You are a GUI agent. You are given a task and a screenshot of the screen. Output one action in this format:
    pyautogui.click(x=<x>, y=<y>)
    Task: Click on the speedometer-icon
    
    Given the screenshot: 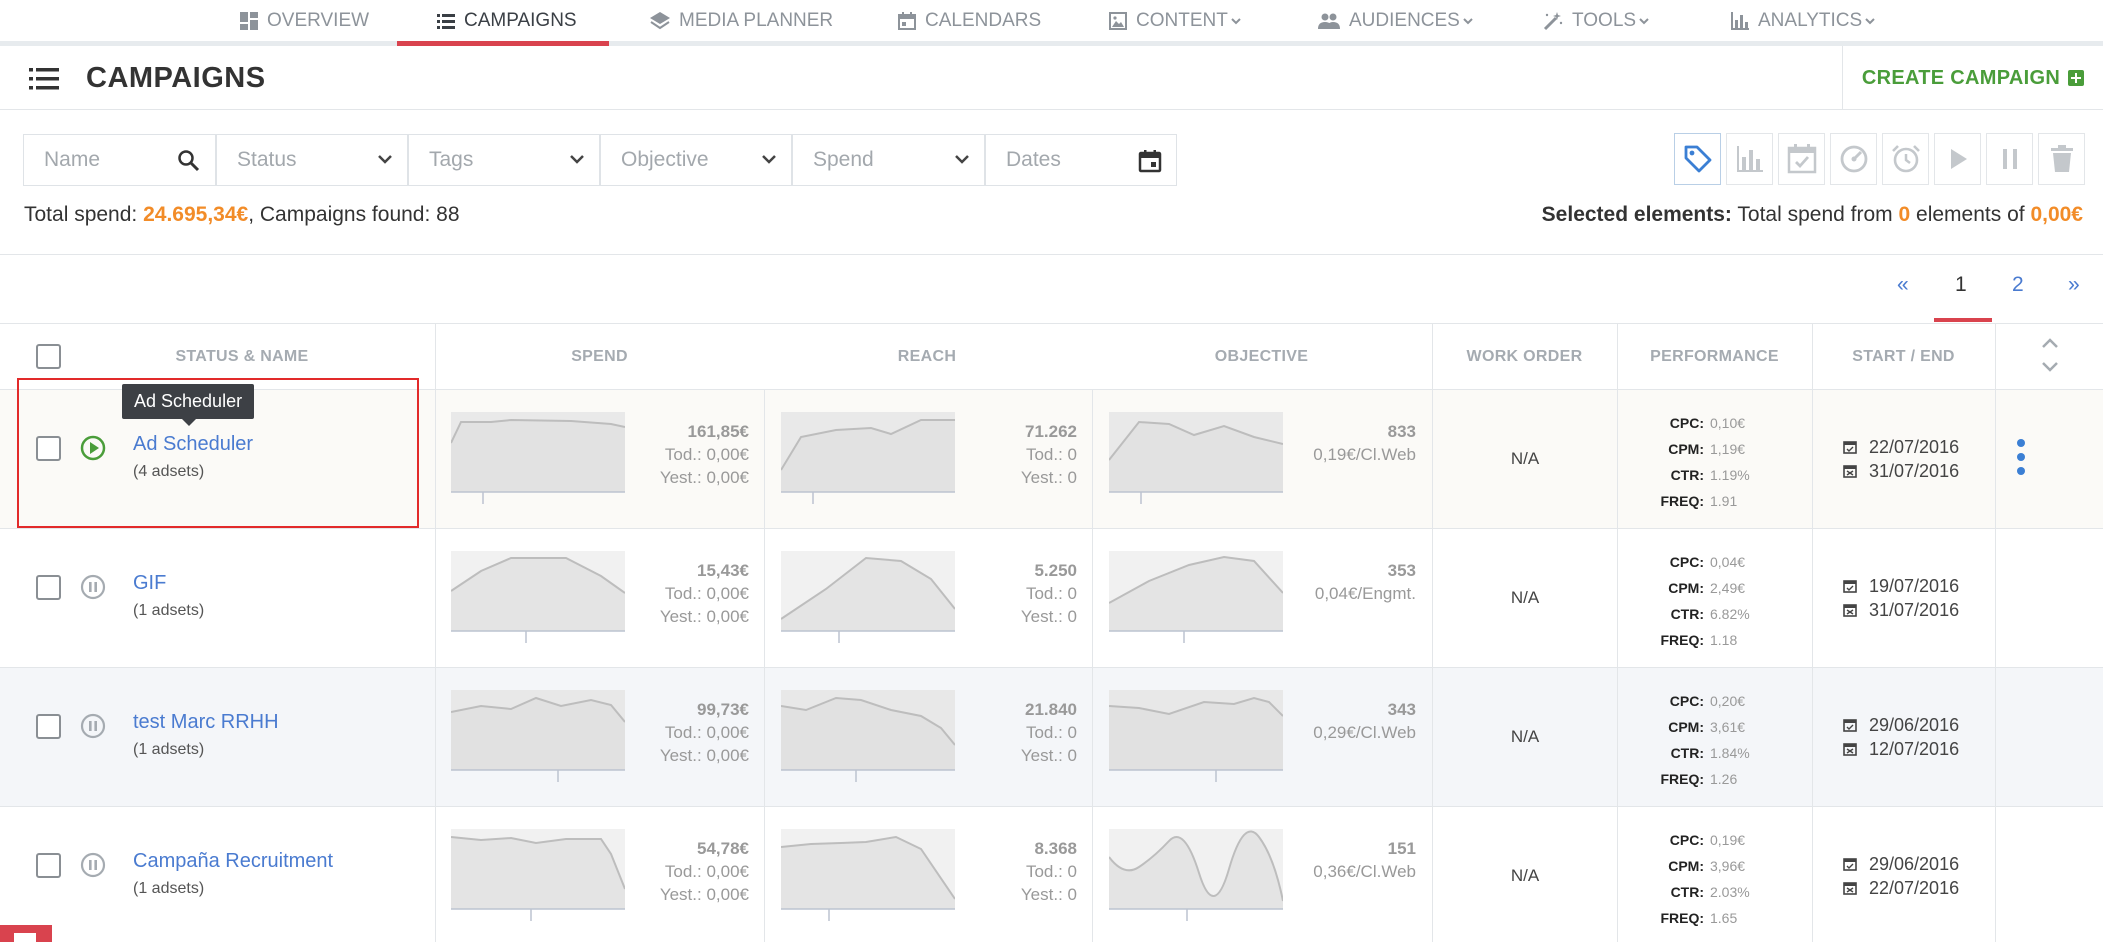 What is the action you would take?
    pyautogui.click(x=1853, y=159)
    